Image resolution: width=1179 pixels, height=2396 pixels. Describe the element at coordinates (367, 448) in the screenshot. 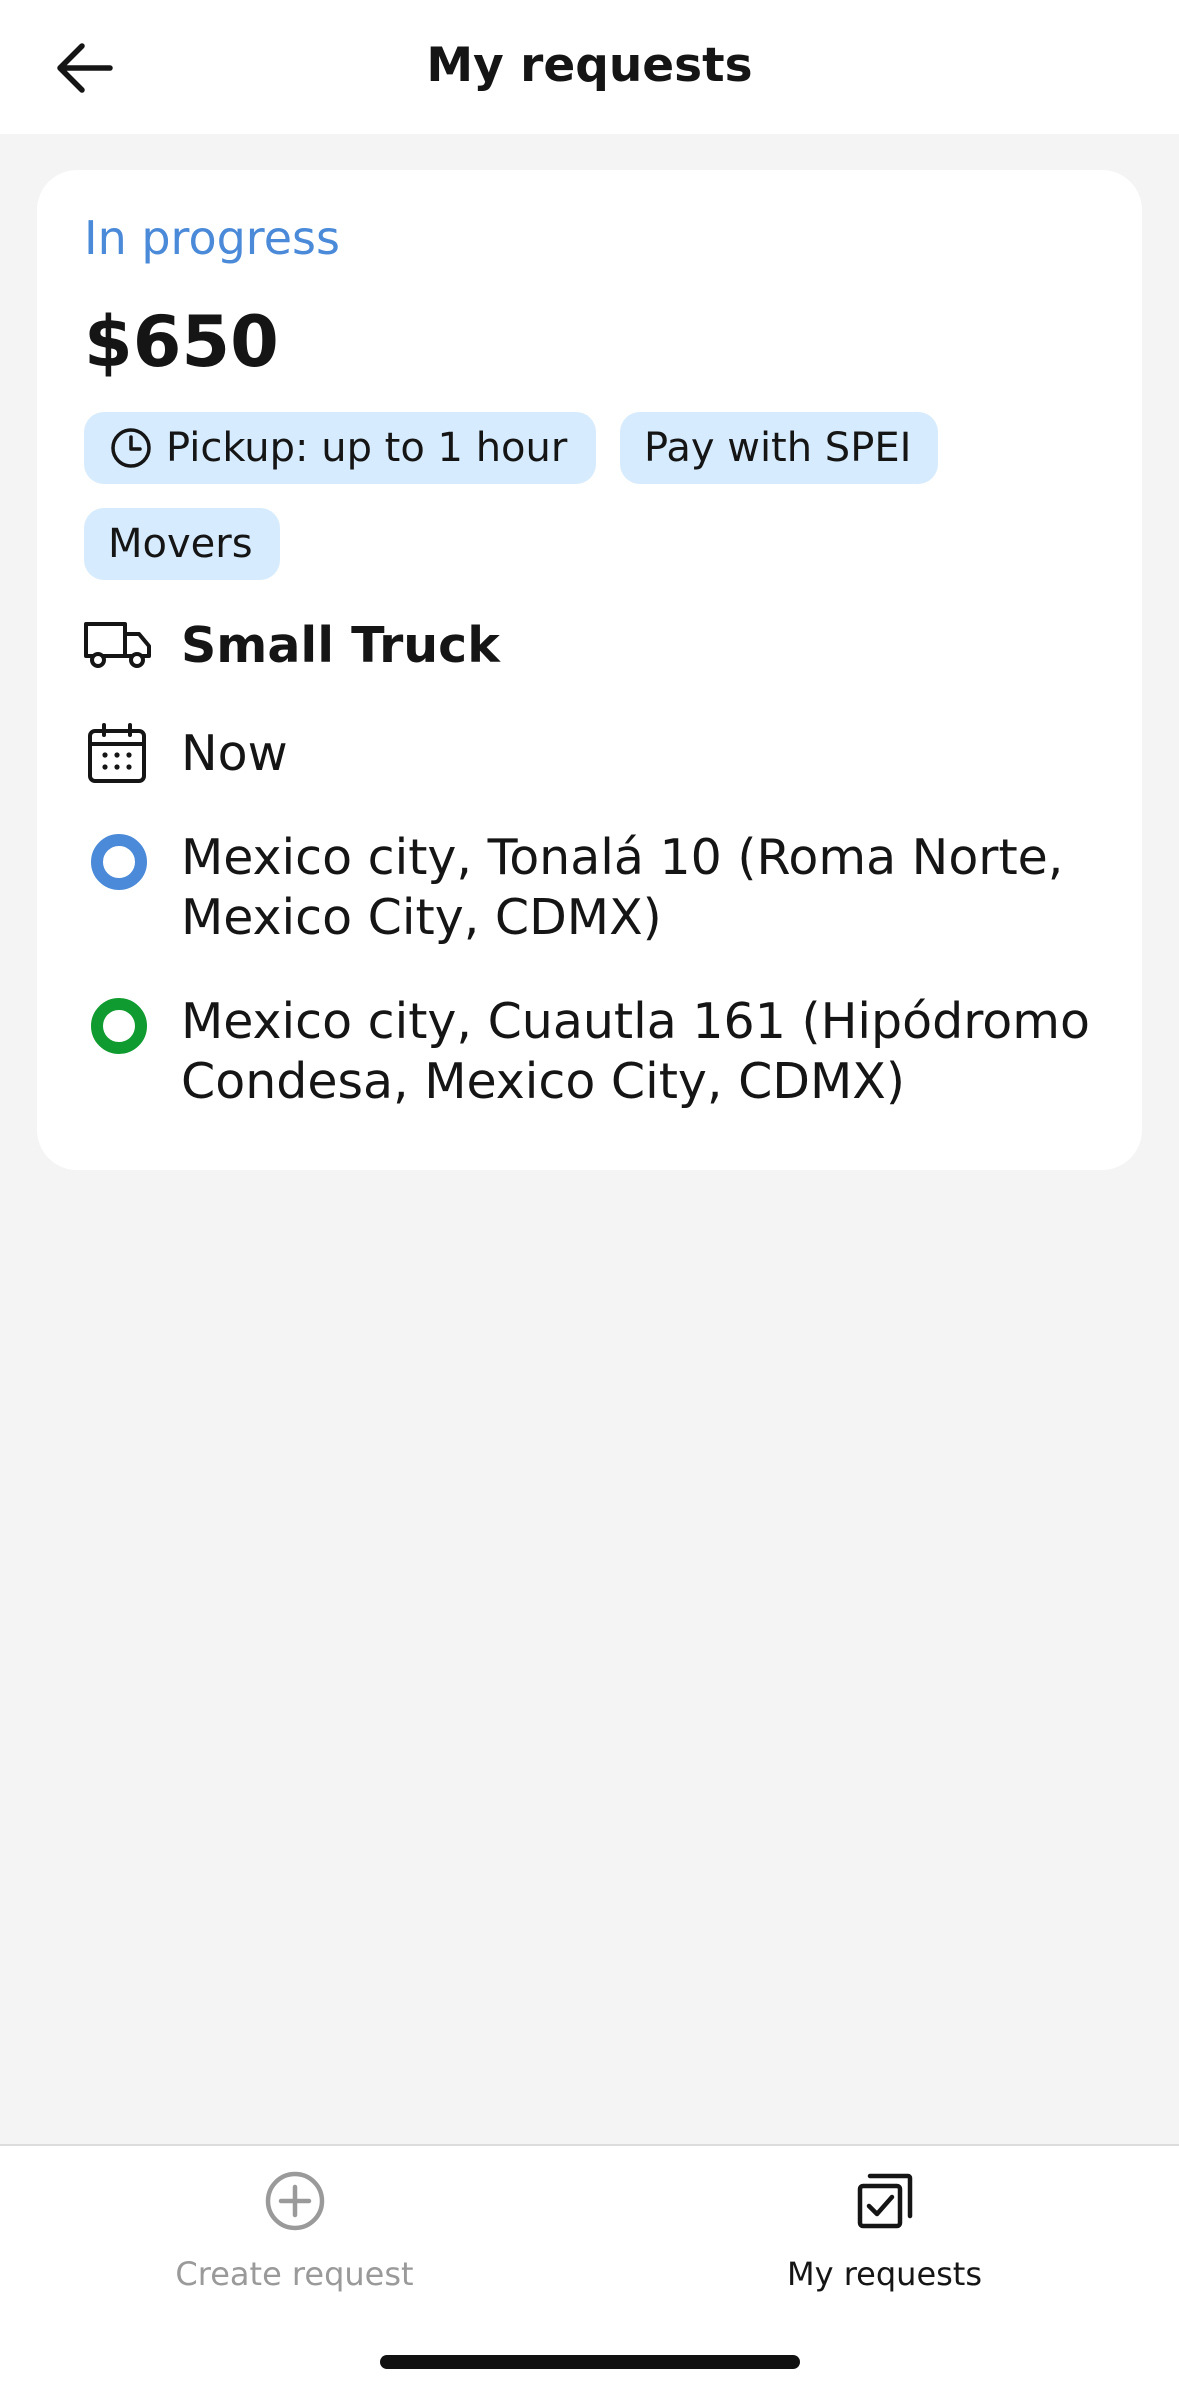

I see `pickup-chip-label: Pickup: up to 1 hour` at that location.